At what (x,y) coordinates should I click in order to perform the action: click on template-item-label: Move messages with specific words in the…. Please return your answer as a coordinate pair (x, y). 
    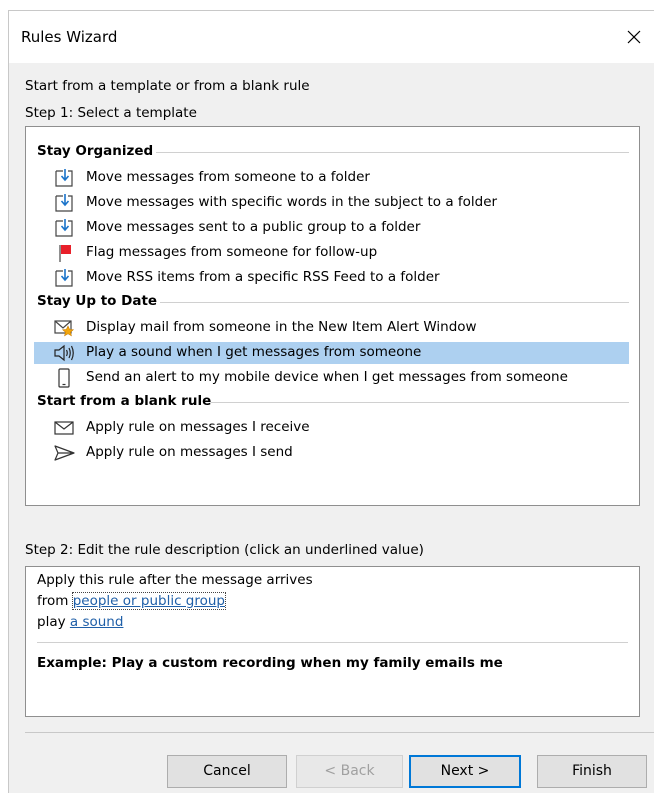
    Looking at the image, I should click on (292, 202).